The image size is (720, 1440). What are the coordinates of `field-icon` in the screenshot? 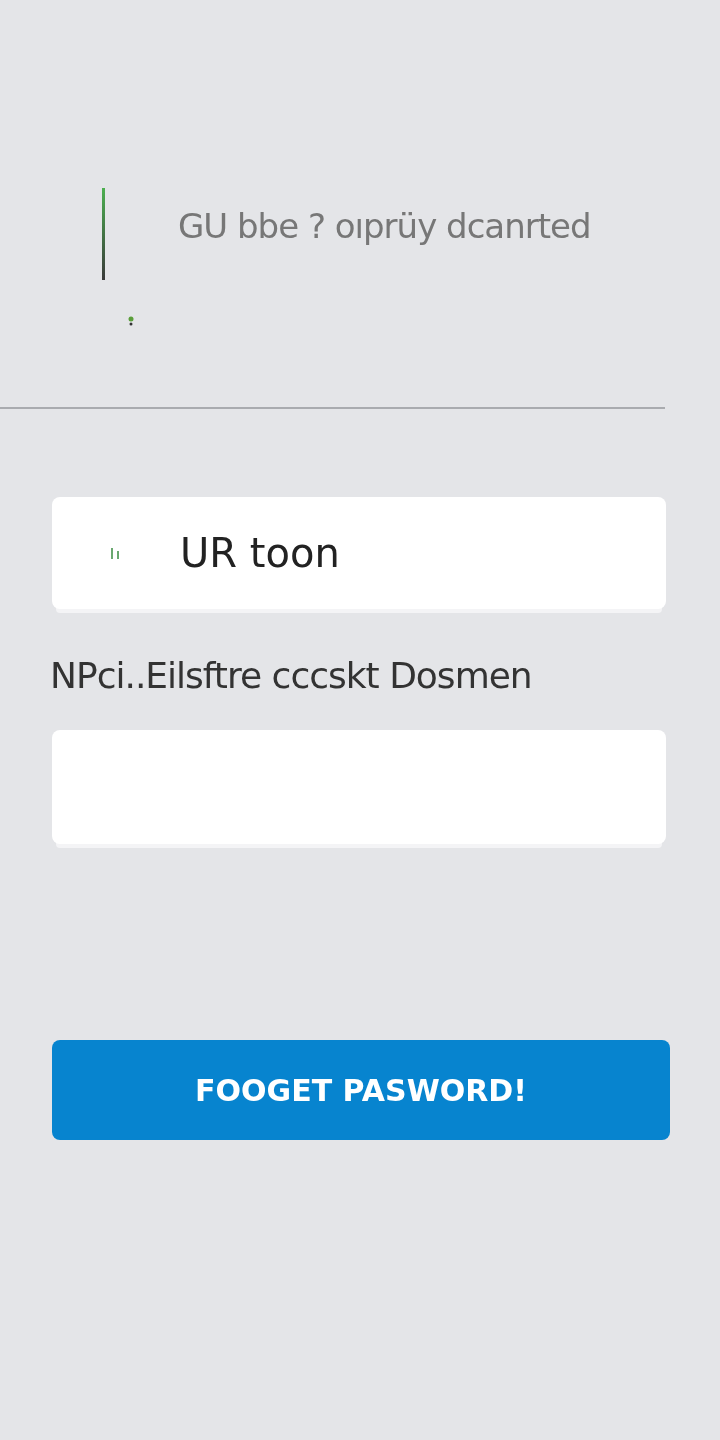 It's located at (115, 553).